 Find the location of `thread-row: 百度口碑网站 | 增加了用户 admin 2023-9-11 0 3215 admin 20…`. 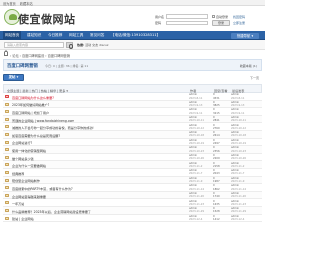

thread-row: 百度口碑网站 | 增加了用户 admin 2023-9-11 0 3215 admin 20… is located at coordinates (132, 112).